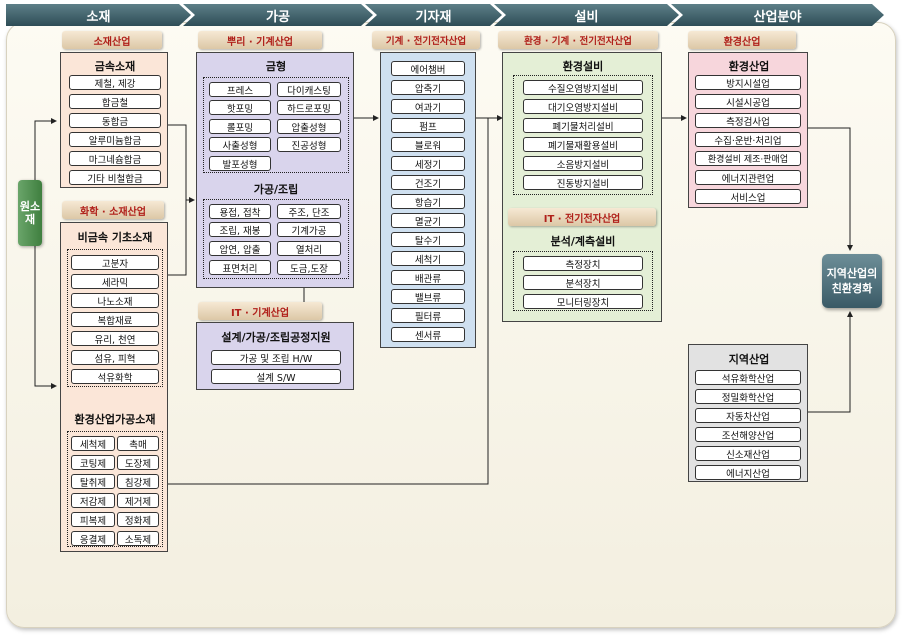  What do you see at coordinates (748, 82) in the screenshot?
I see `envind-item: 방지시설업` at bounding box center [748, 82].